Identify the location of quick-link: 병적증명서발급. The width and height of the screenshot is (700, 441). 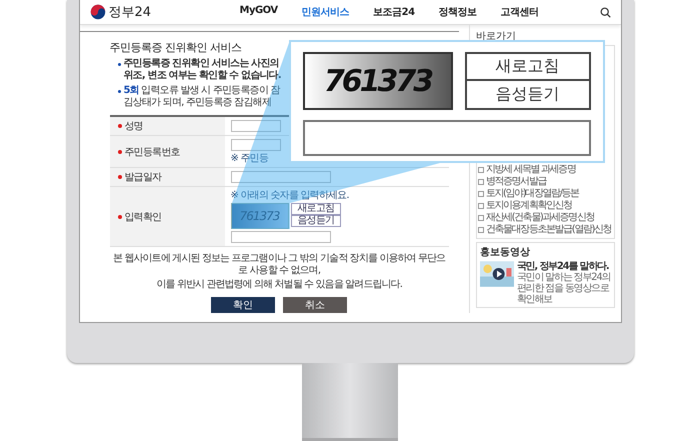
(545, 182).